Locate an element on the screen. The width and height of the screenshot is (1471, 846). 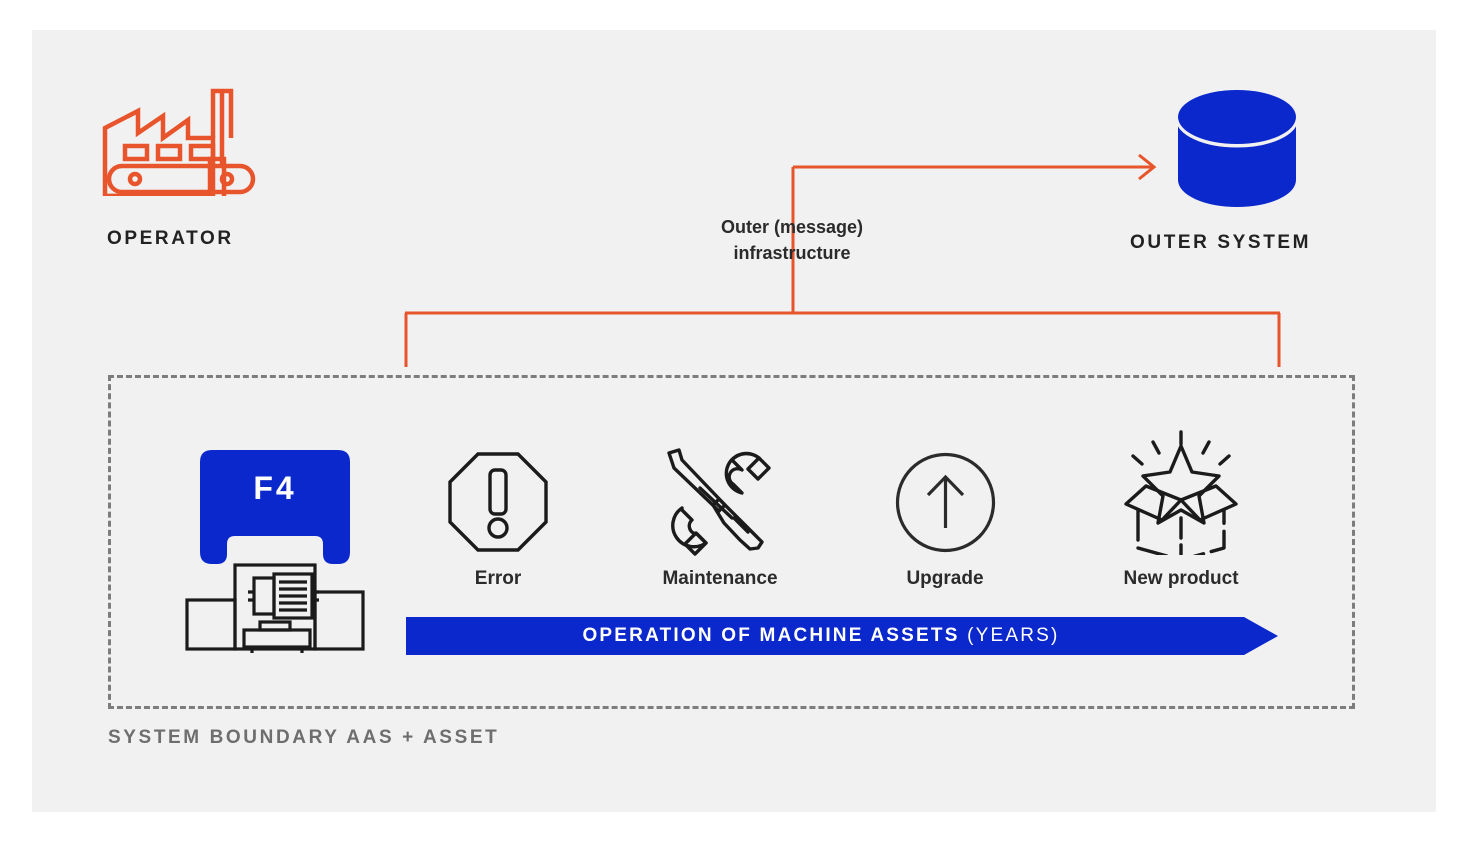
upgrade-label: Upgrade is located at coordinates (945, 578).